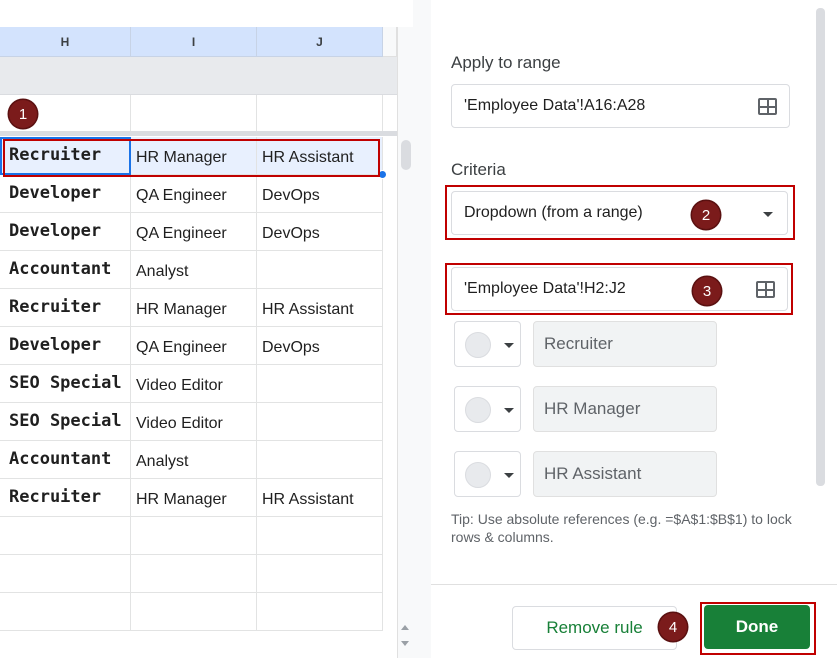 The height and width of the screenshot is (658, 837). I want to click on table-row: Accountant Analyst, so click(198, 460).